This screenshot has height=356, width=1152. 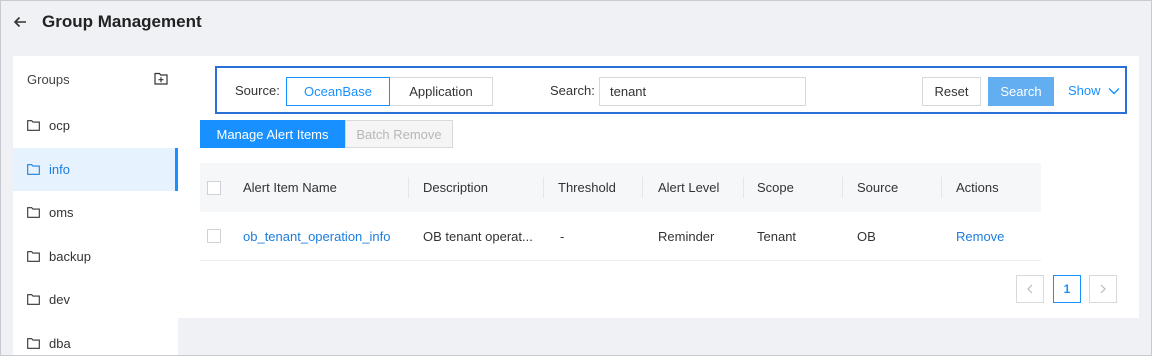 I want to click on column-header: Threshold, so click(x=587, y=187).